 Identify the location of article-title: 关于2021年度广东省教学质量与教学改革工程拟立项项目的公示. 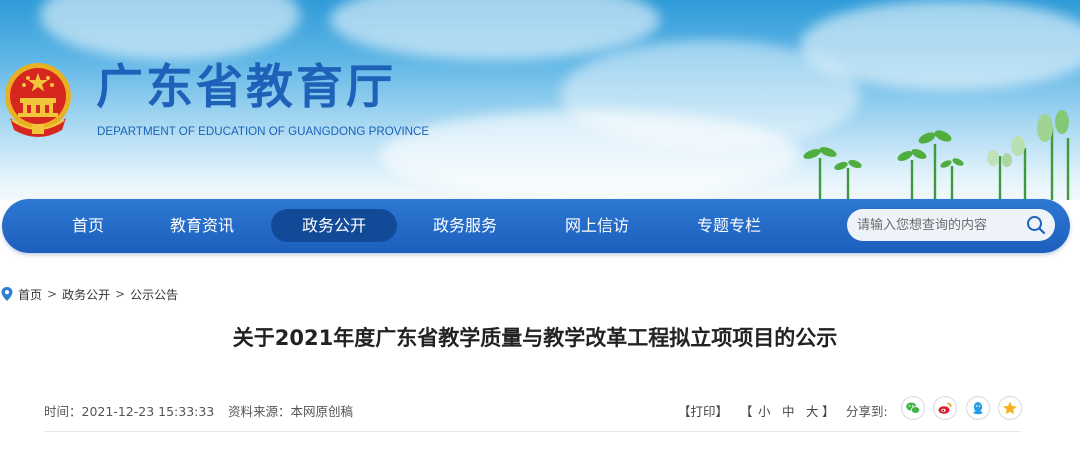
(535, 338).